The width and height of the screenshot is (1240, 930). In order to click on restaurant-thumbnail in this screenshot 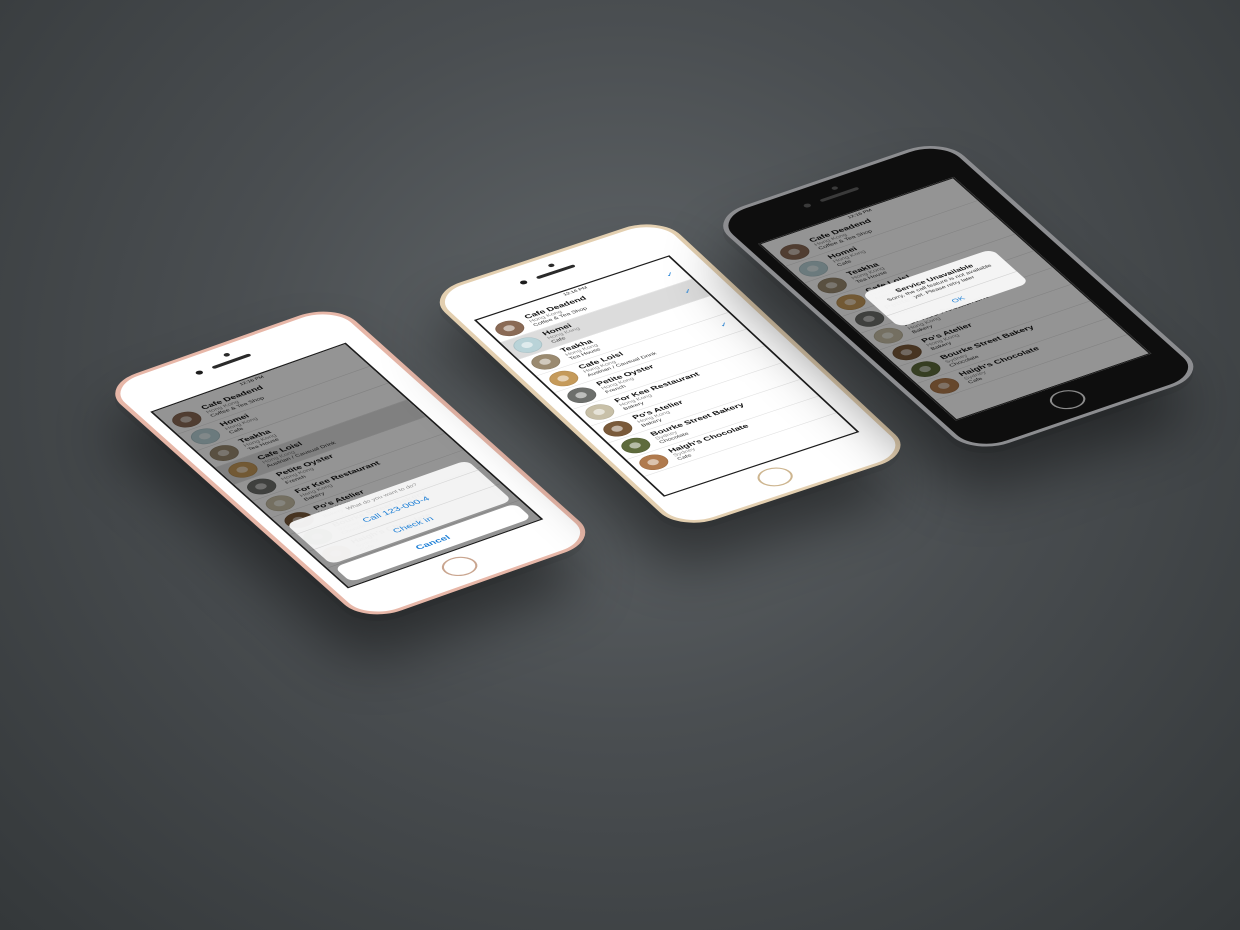, I will do `click(653, 462)`.